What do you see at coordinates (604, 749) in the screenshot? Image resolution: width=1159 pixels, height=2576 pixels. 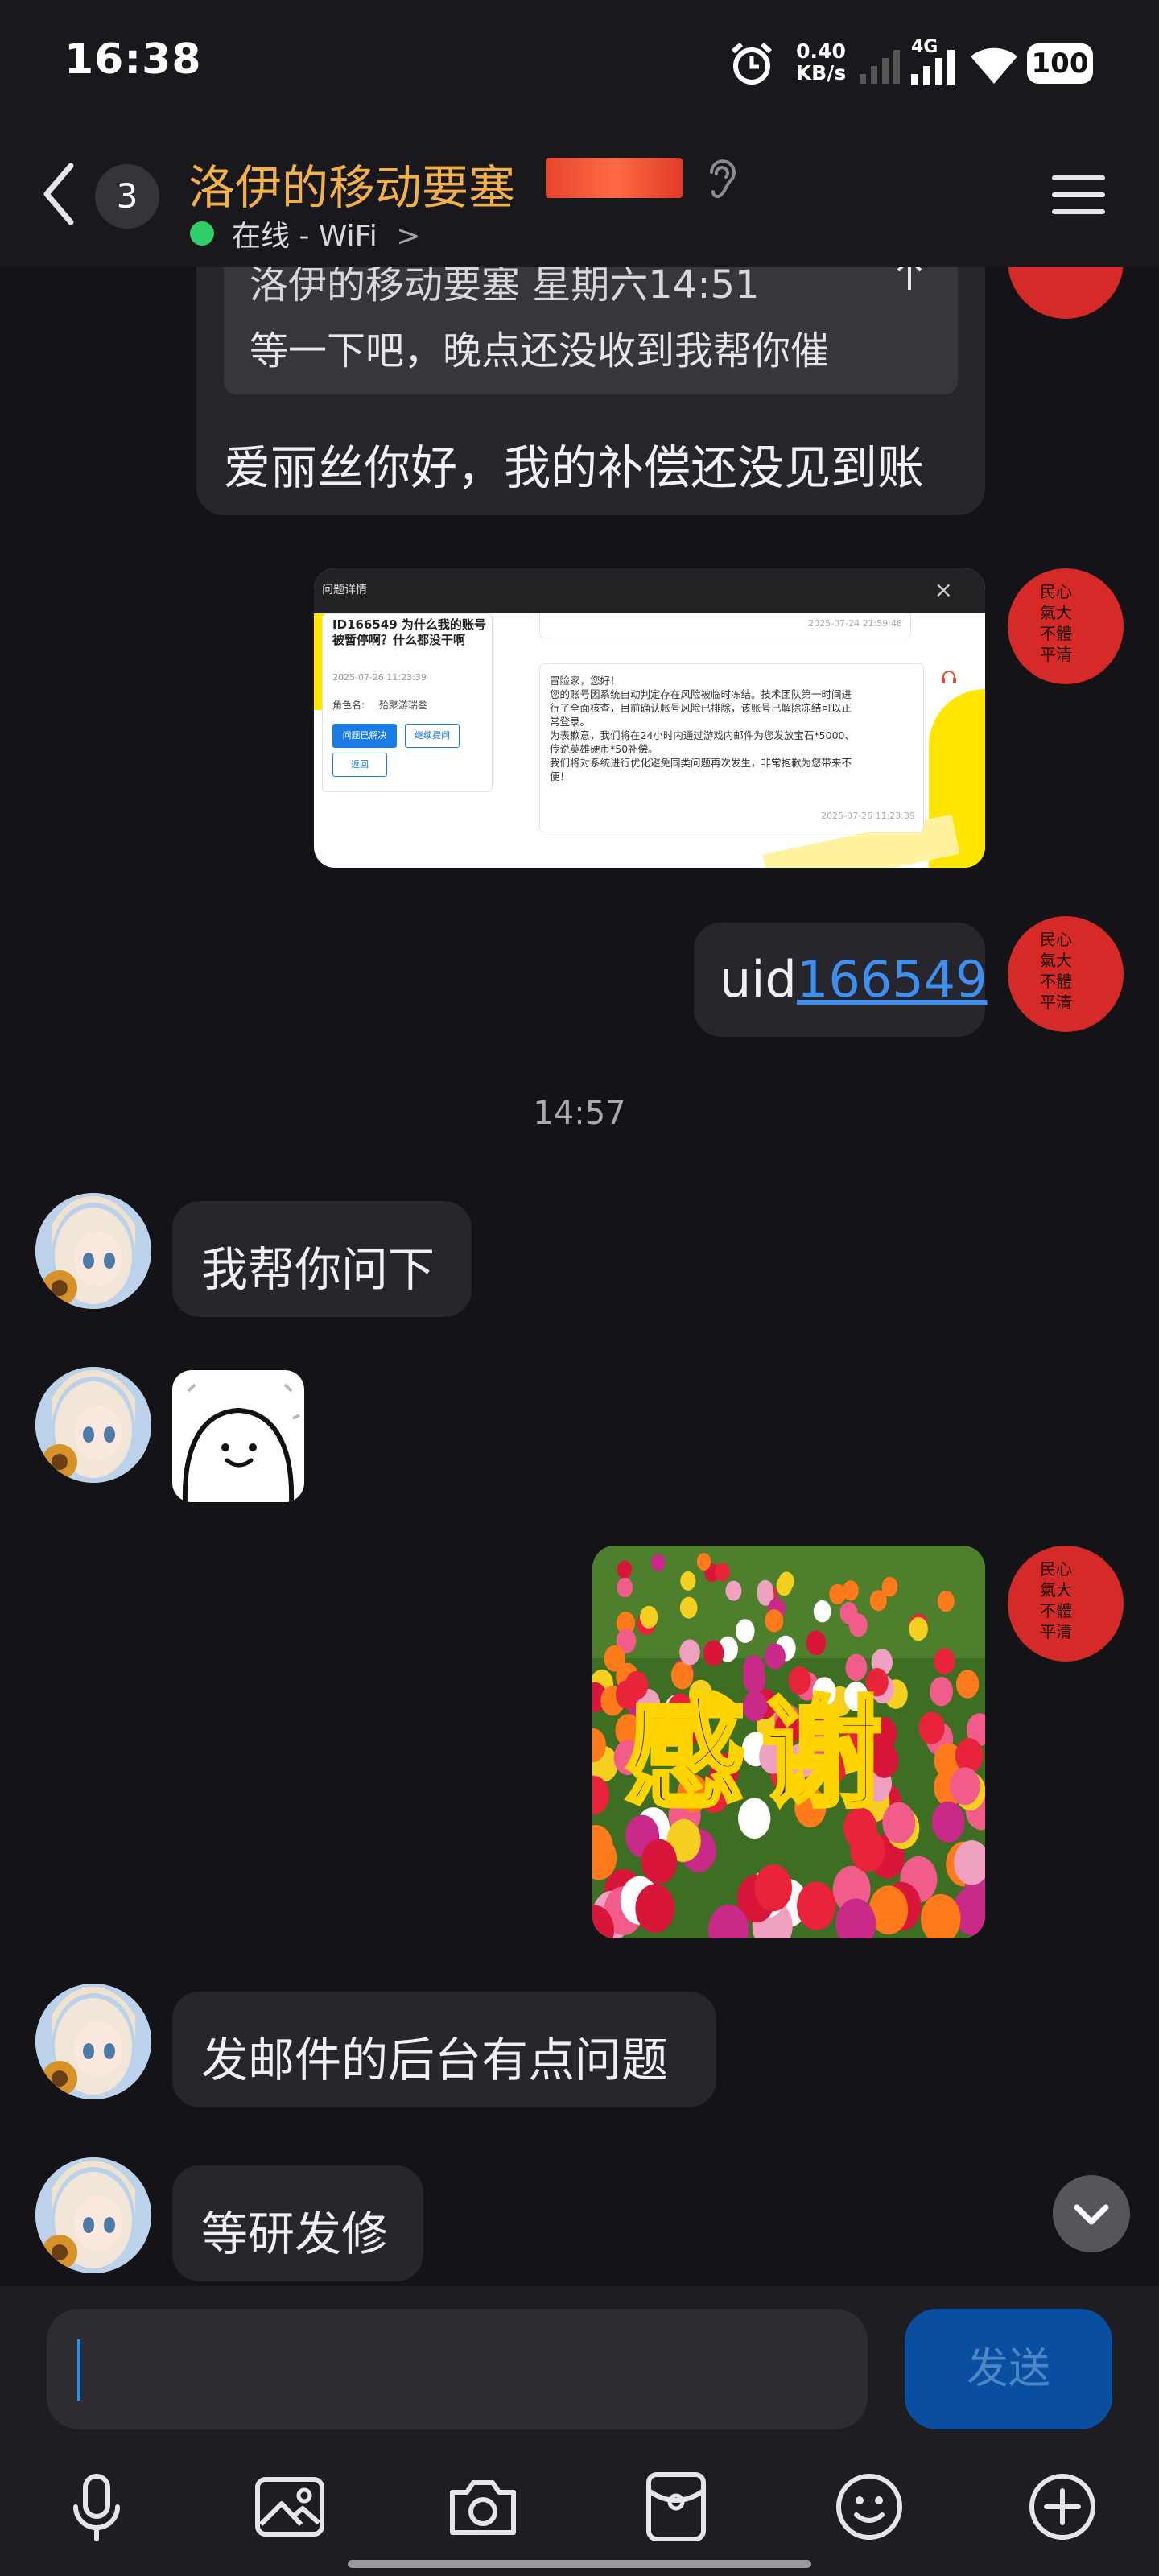 I see `support-reply-line: 传说英雄硬币*50补偿。` at bounding box center [604, 749].